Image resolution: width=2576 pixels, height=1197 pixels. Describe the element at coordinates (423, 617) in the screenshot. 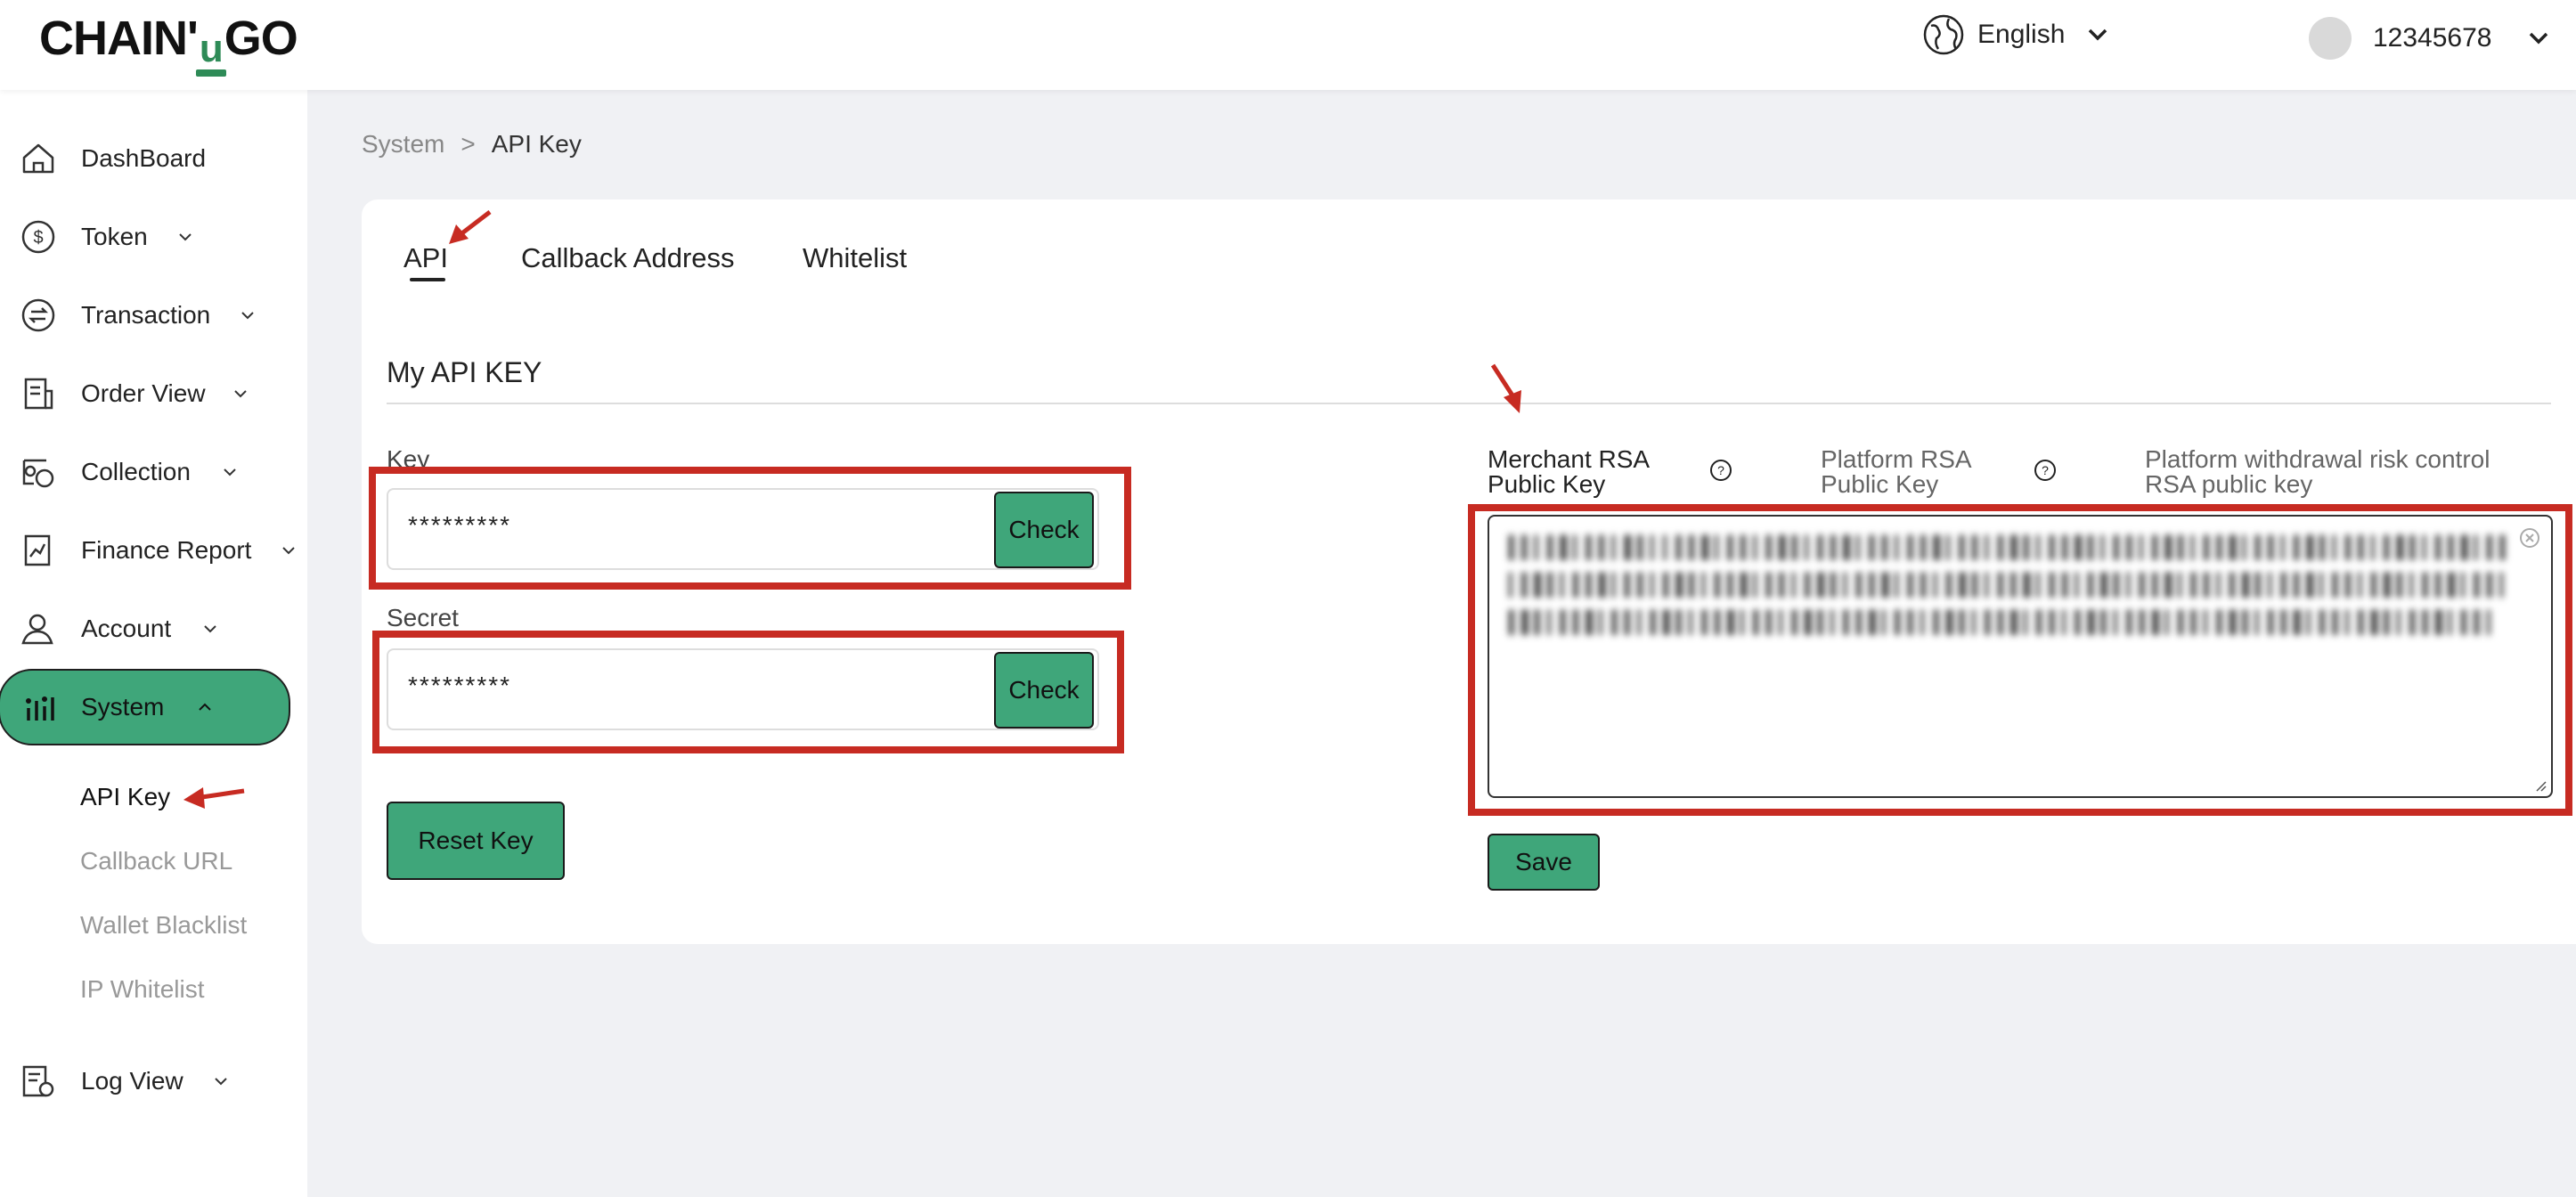

I see `secret-label: Secret` at that location.